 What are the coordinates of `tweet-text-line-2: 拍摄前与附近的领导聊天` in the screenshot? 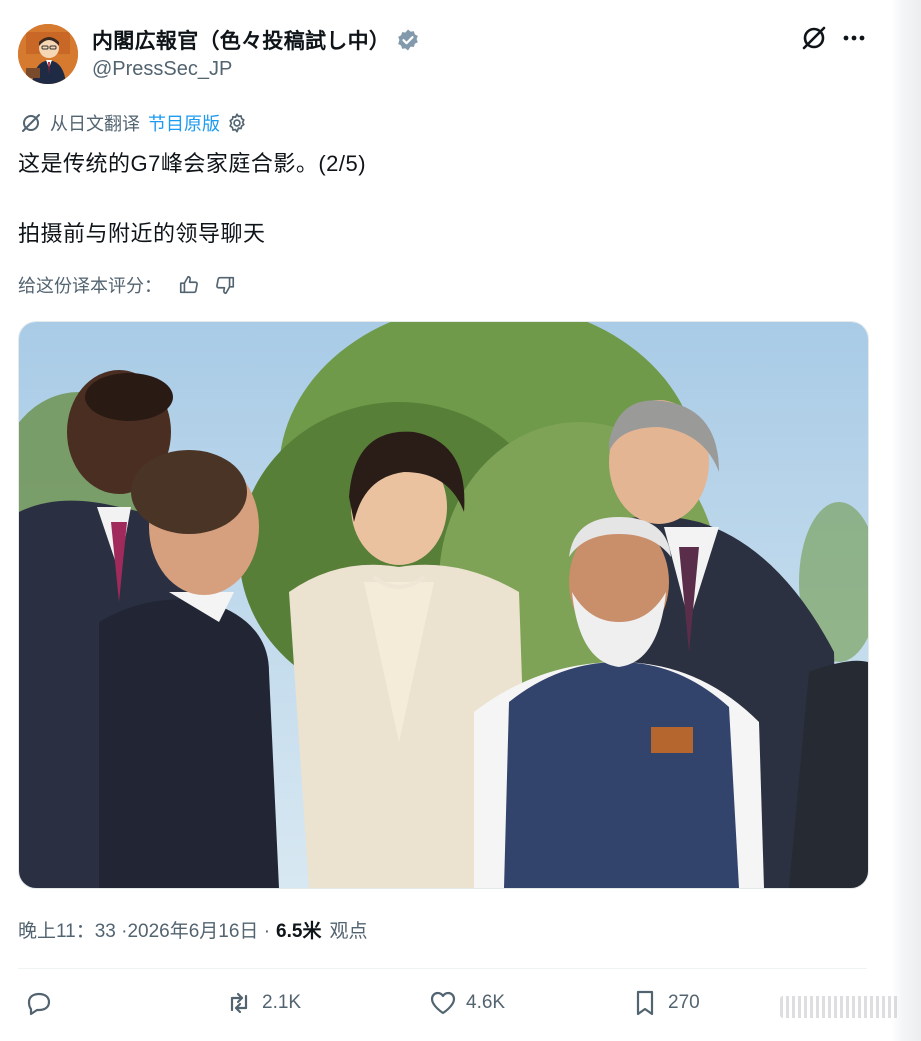 It's located at (142, 233).